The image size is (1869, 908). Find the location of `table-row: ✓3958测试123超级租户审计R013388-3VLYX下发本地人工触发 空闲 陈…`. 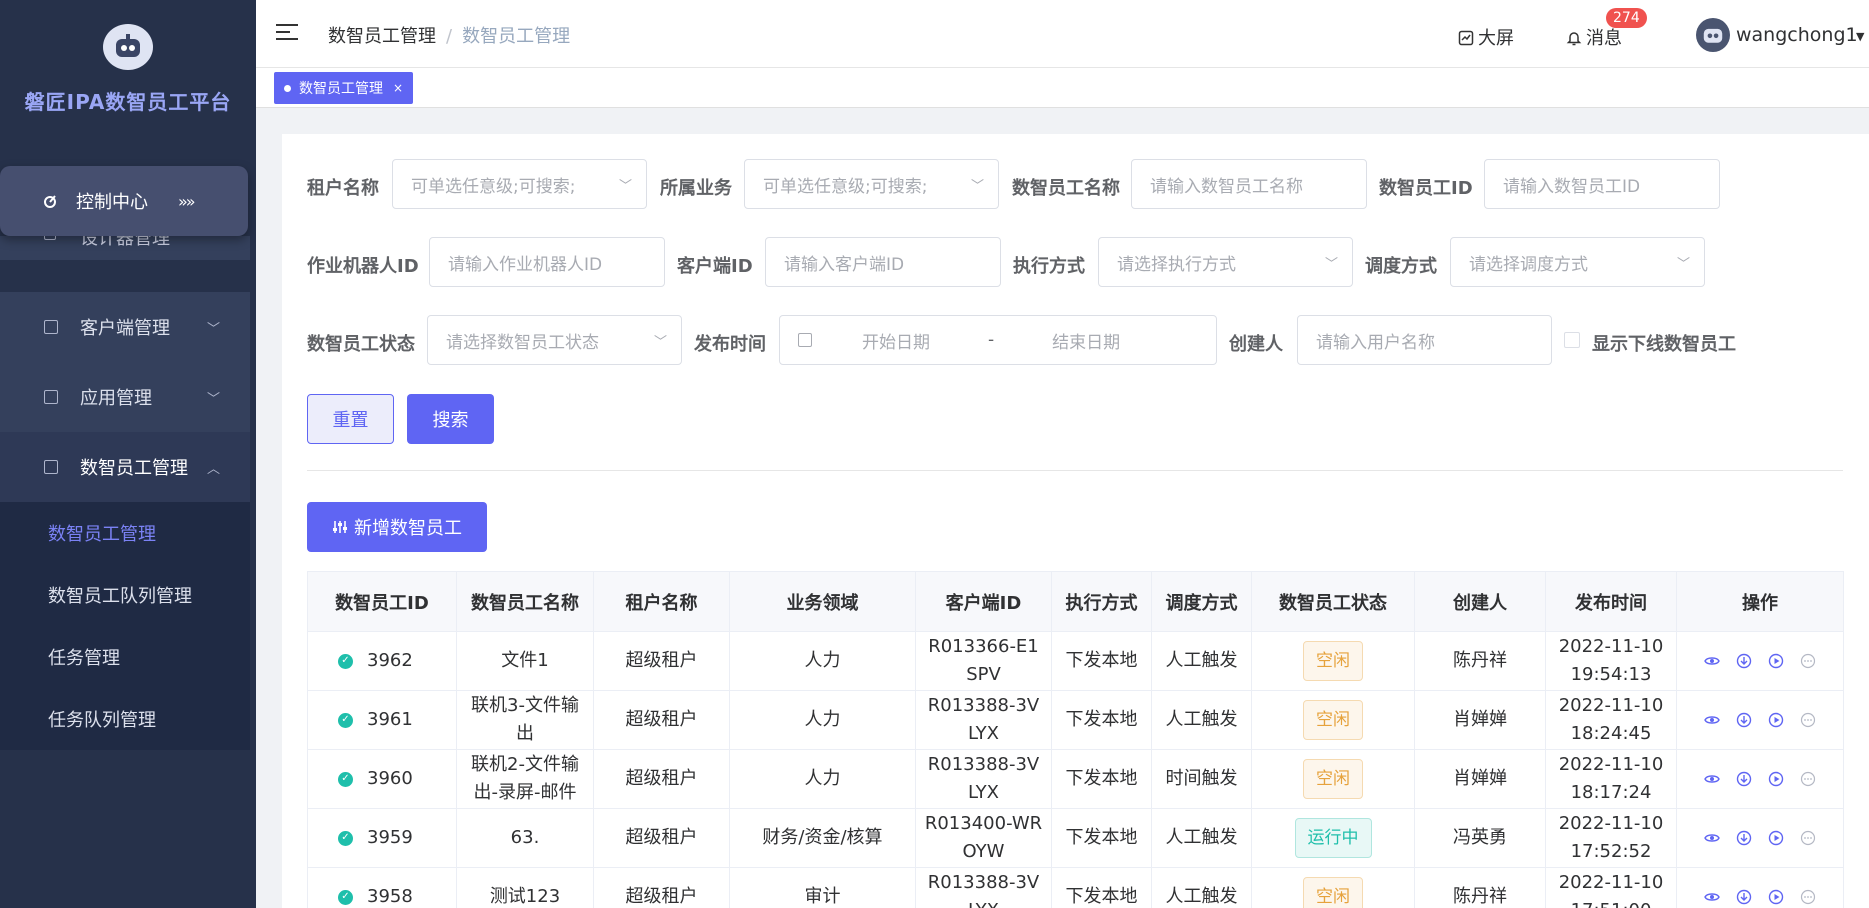

table-row: ✓3958测试123超级租户审计R013388-3VLYX下发本地人工触发 空闲 陈… is located at coordinates (1075, 887).